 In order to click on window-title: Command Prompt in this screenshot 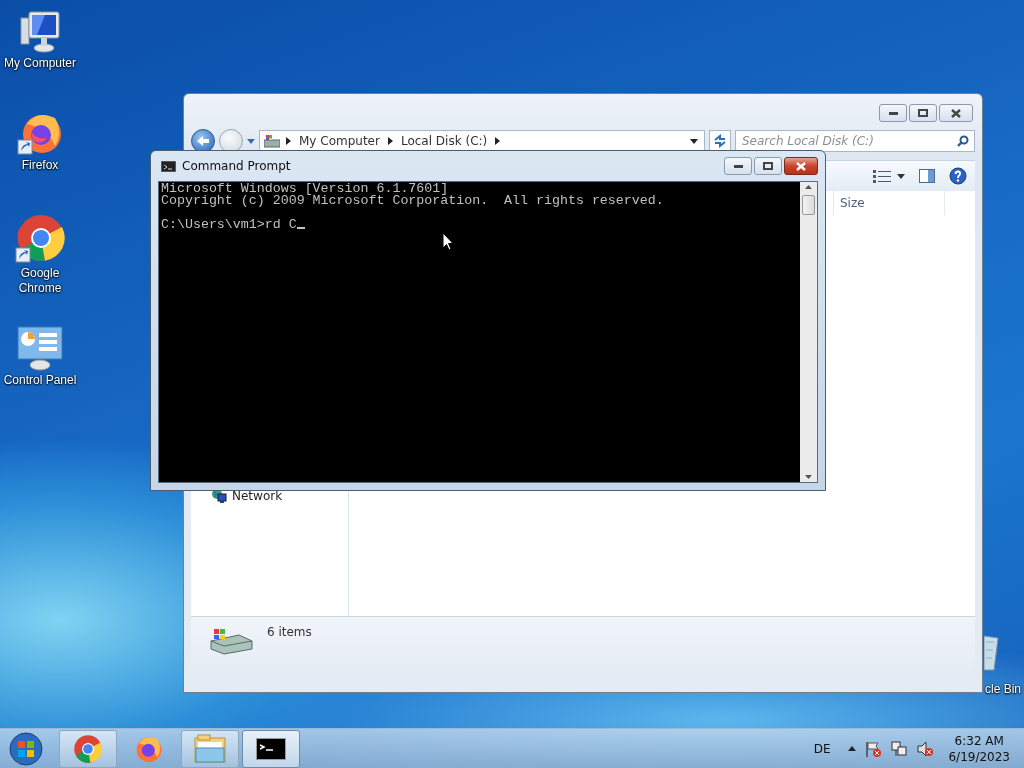, I will do `click(237, 166)`.